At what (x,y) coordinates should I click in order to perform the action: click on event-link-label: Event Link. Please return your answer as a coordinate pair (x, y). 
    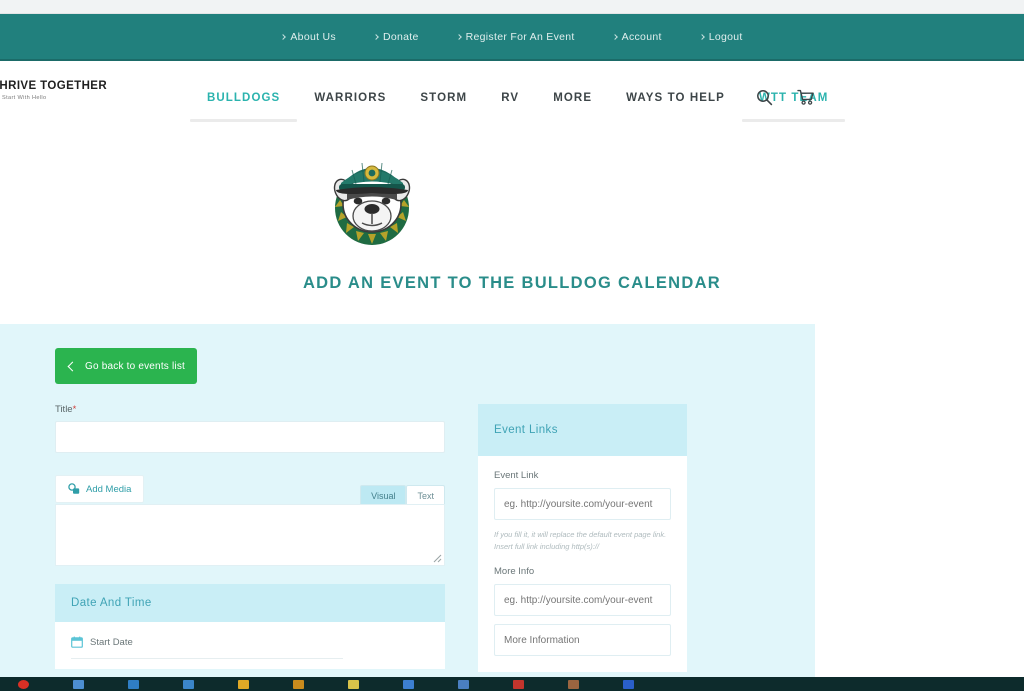
    Looking at the image, I should click on (516, 475).